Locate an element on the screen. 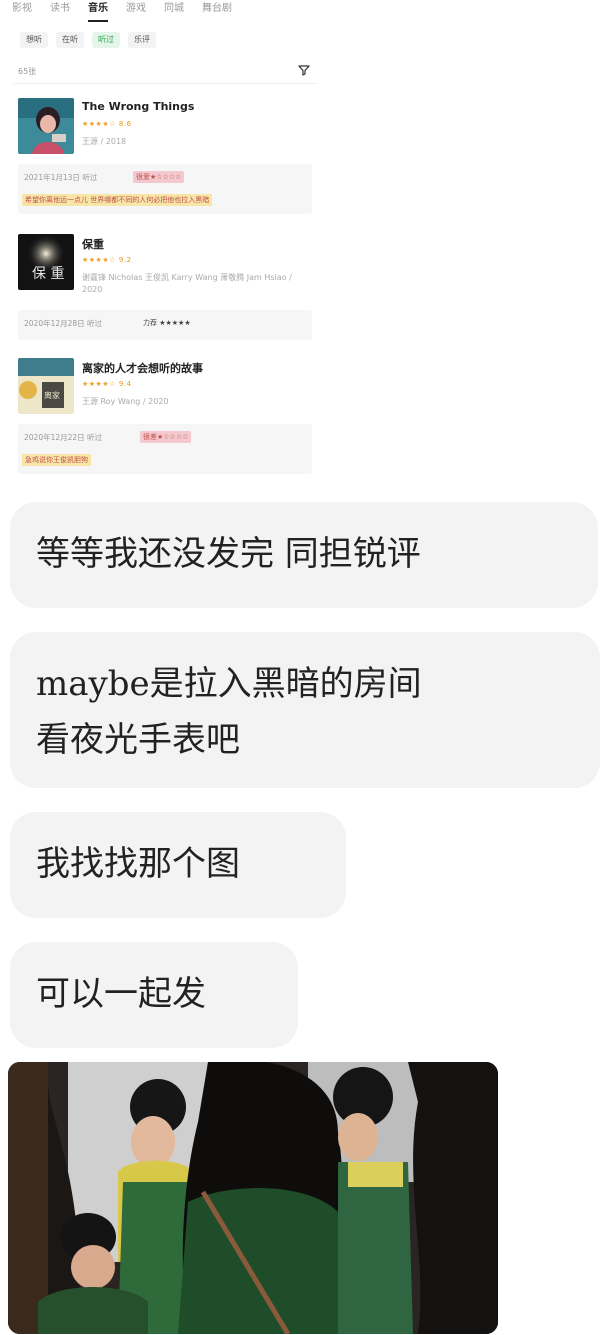  divider is located at coordinates (165, 83).